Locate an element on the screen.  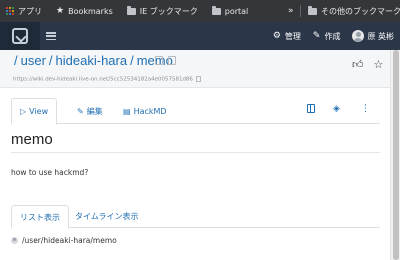
more-menu-icon: ⋮ is located at coordinates (365, 109).